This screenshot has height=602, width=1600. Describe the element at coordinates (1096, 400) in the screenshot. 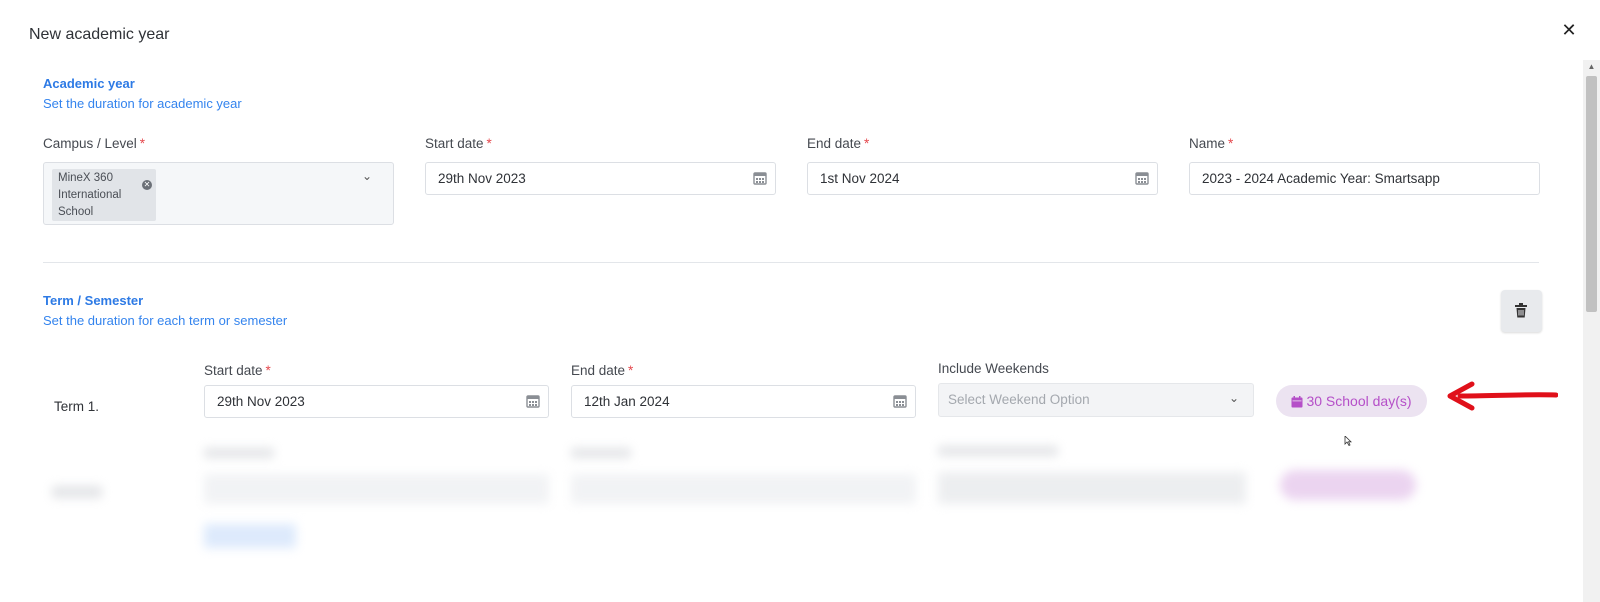

I see `weekends-select: Select Weekend Option ⌄` at that location.